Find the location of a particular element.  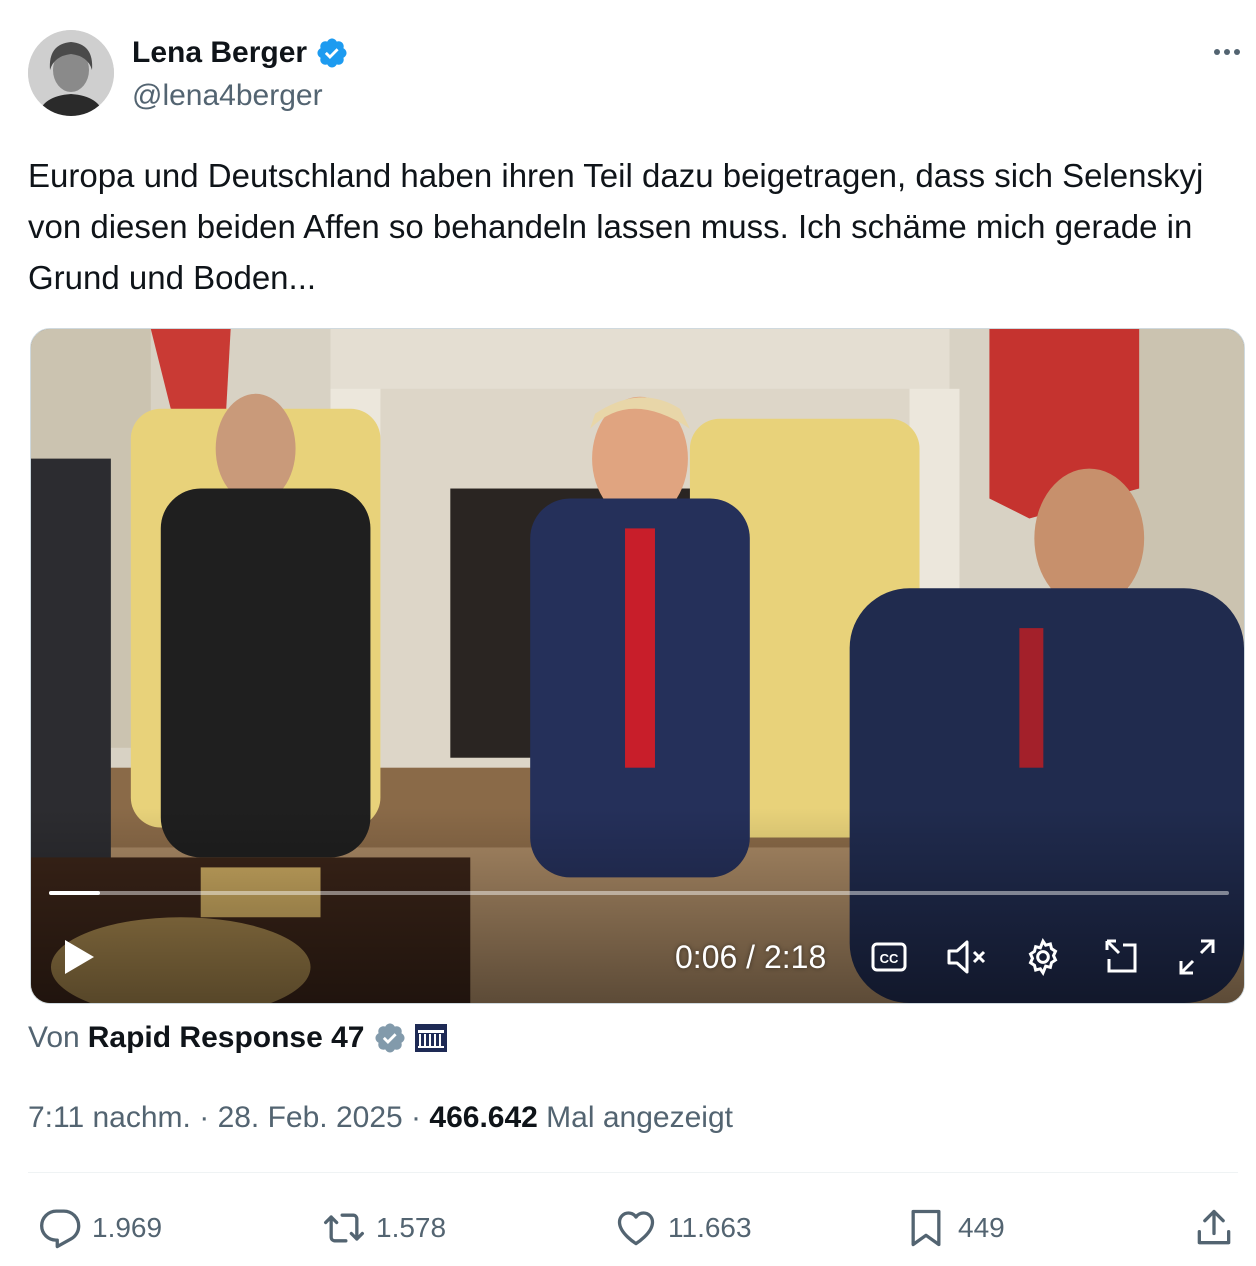

captions-button: CC is located at coordinates (889, 957).